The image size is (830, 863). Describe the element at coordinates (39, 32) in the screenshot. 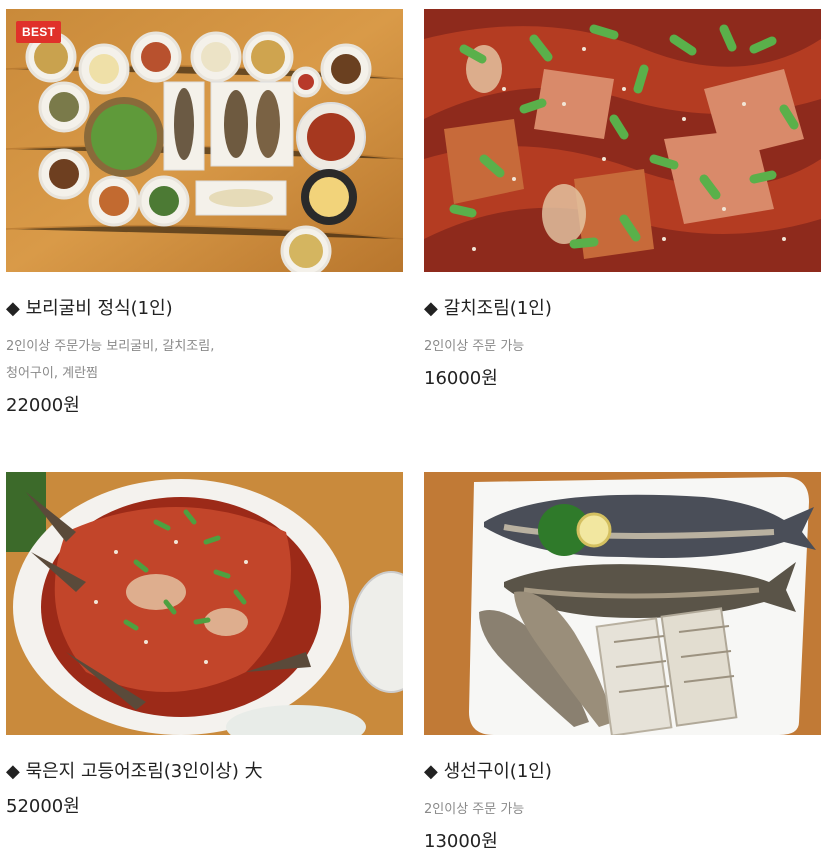

I see `best-badge: BEST` at that location.